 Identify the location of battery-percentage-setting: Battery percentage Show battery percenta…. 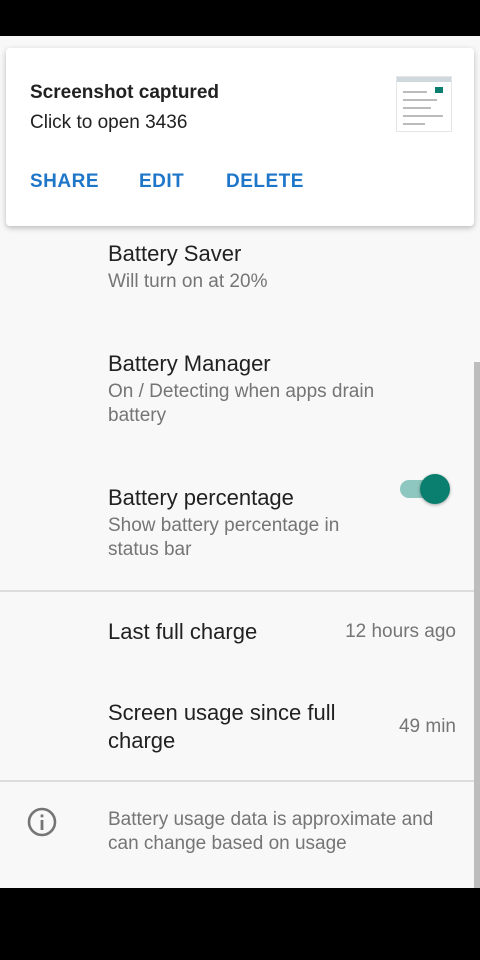
(233, 523).